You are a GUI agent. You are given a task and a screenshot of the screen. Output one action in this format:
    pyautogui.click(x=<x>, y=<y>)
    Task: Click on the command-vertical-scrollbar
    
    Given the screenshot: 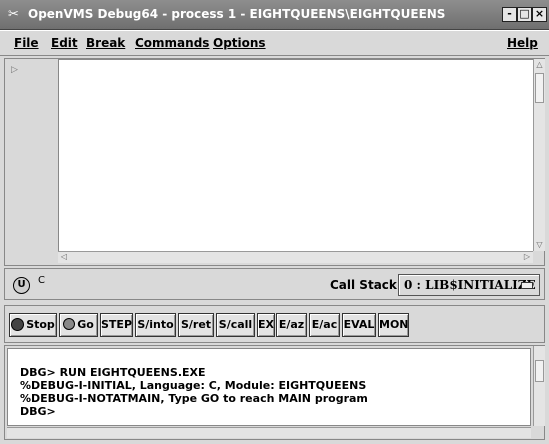 What is the action you would take?
    pyautogui.click(x=539, y=386)
    